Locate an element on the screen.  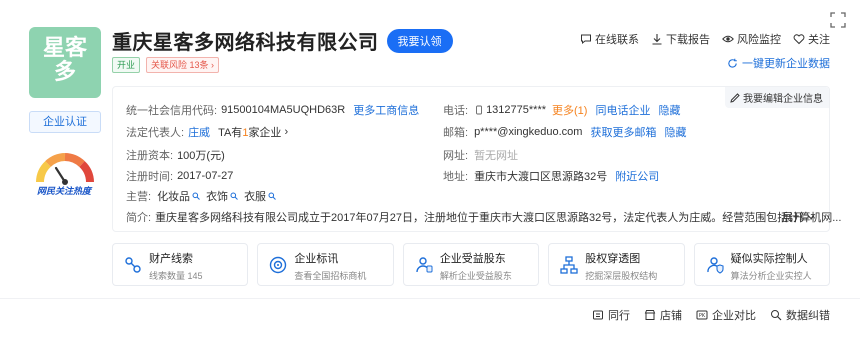
edit-info-button: 我要编辑企业信息 is located at coordinates (777, 97).